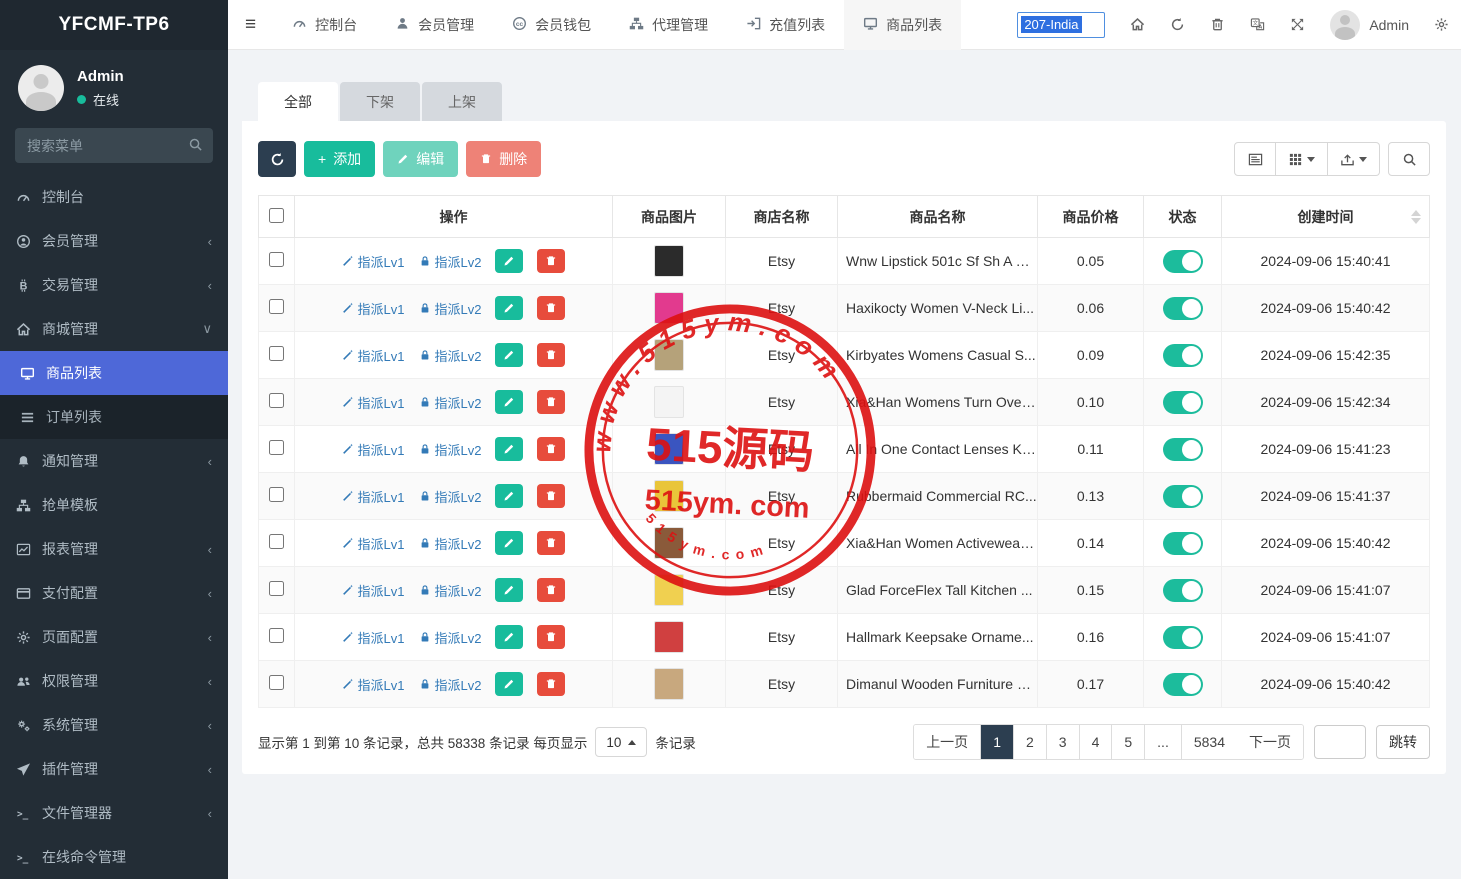 This screenshot has width=1461, height=879. Describe the element at coordinates (1297, 24) in the screenshot. I see `fullscreen-icon` at that location.